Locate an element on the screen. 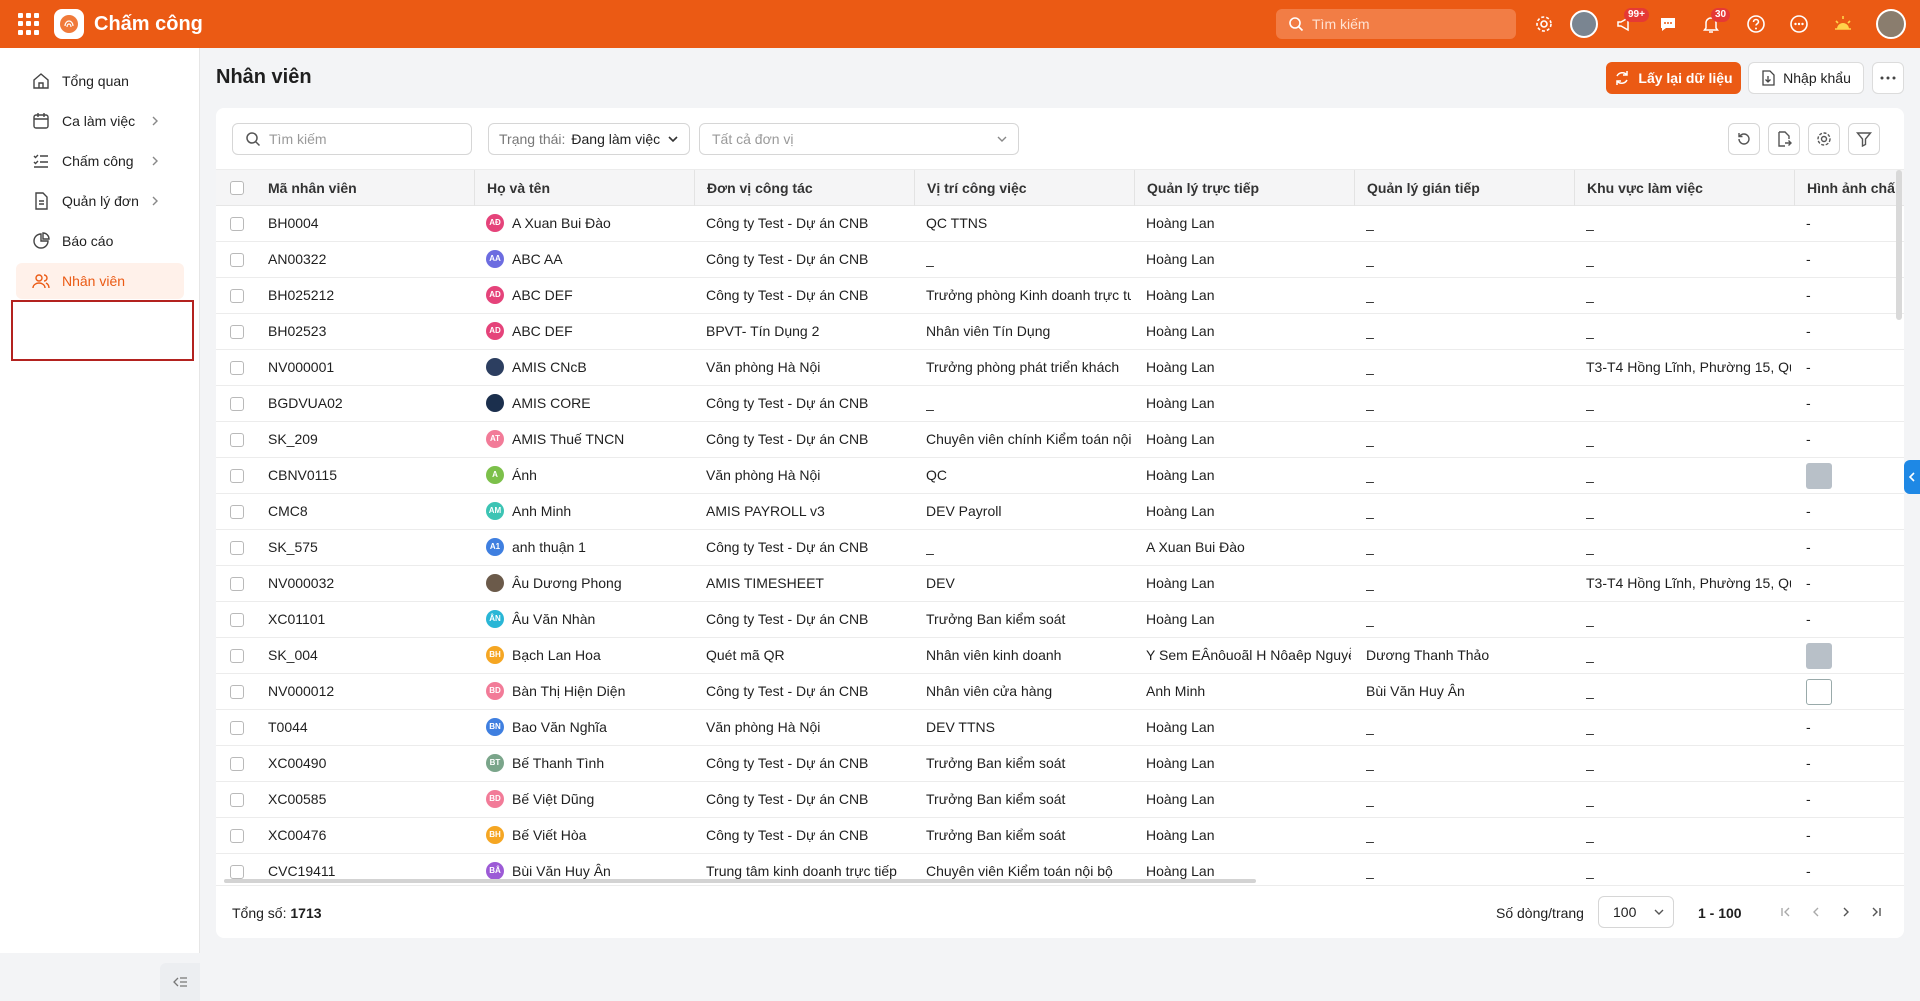 Image resolution: width=1920 pixels, height=1001 pixels. cell-code: XC00585 is located at coordinates (297, 799).